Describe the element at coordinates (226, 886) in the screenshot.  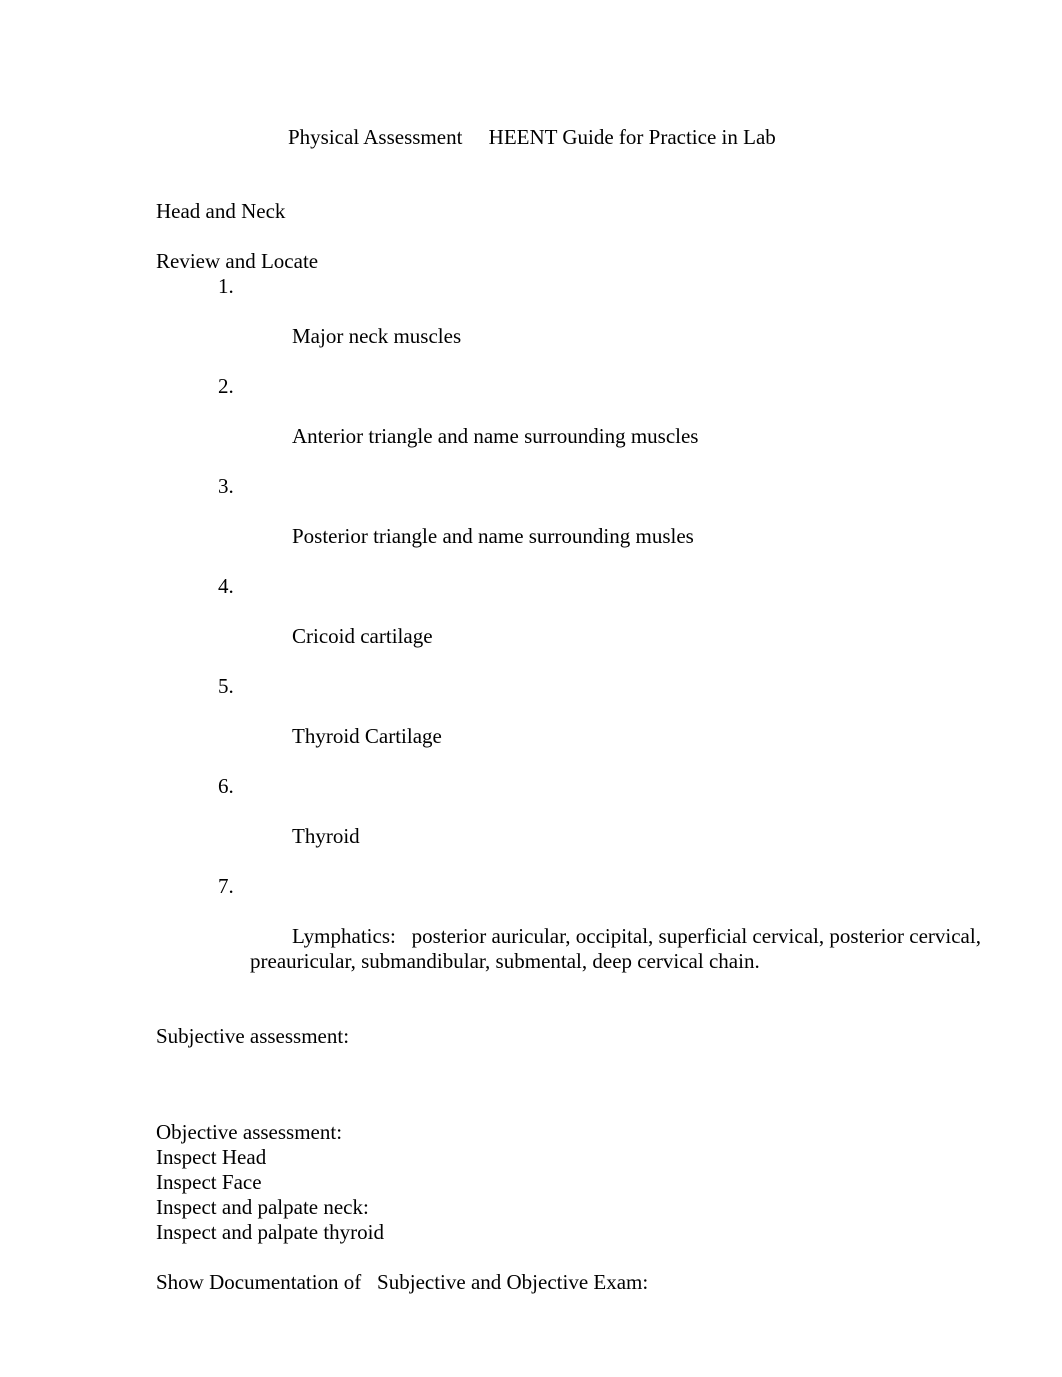
I see `list-item-marker: 7.` at that location.